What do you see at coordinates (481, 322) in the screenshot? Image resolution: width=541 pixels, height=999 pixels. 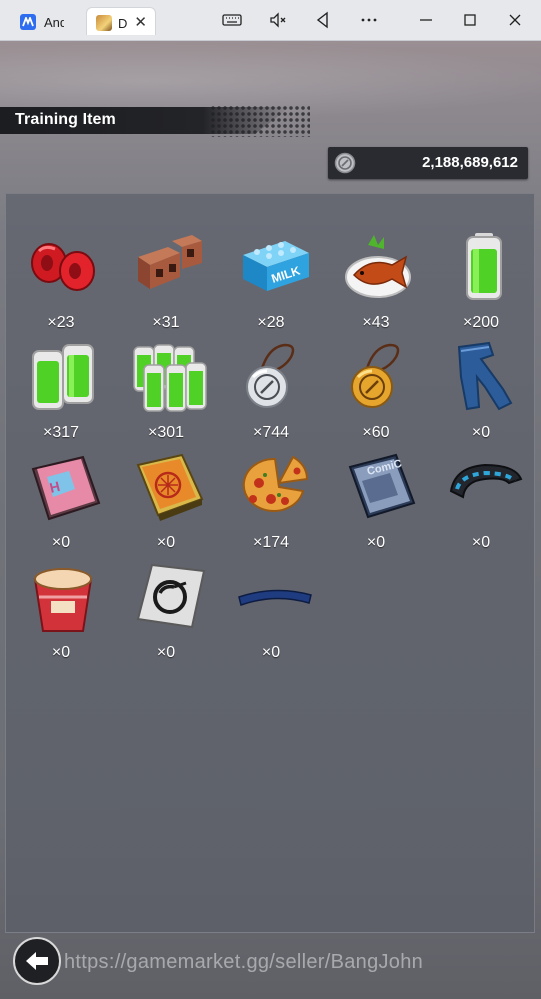 I see `item-quantity: ×200` at bounding box center [481, 322].